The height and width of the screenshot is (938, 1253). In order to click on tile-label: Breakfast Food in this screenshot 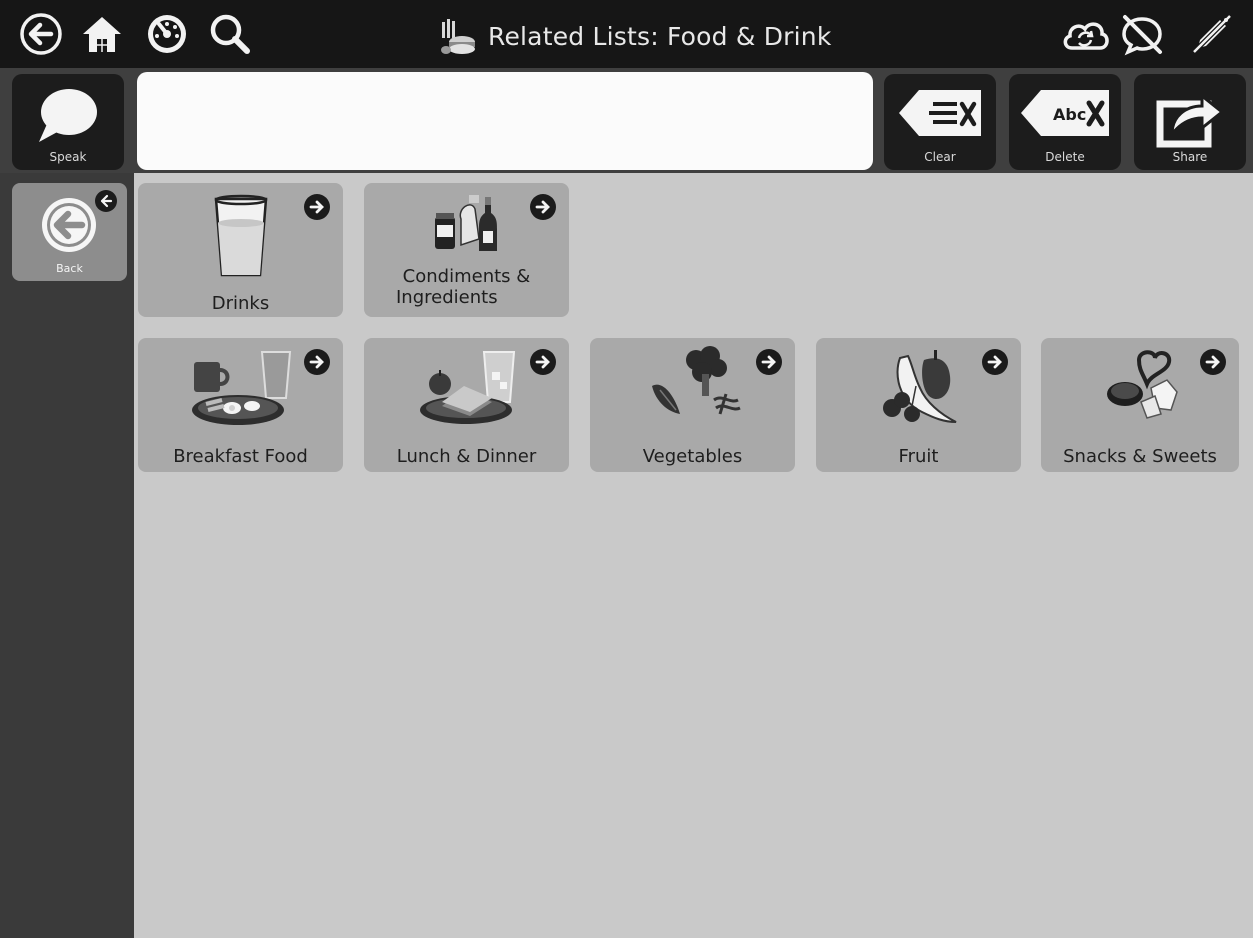, I will do `click(240, 456)`.